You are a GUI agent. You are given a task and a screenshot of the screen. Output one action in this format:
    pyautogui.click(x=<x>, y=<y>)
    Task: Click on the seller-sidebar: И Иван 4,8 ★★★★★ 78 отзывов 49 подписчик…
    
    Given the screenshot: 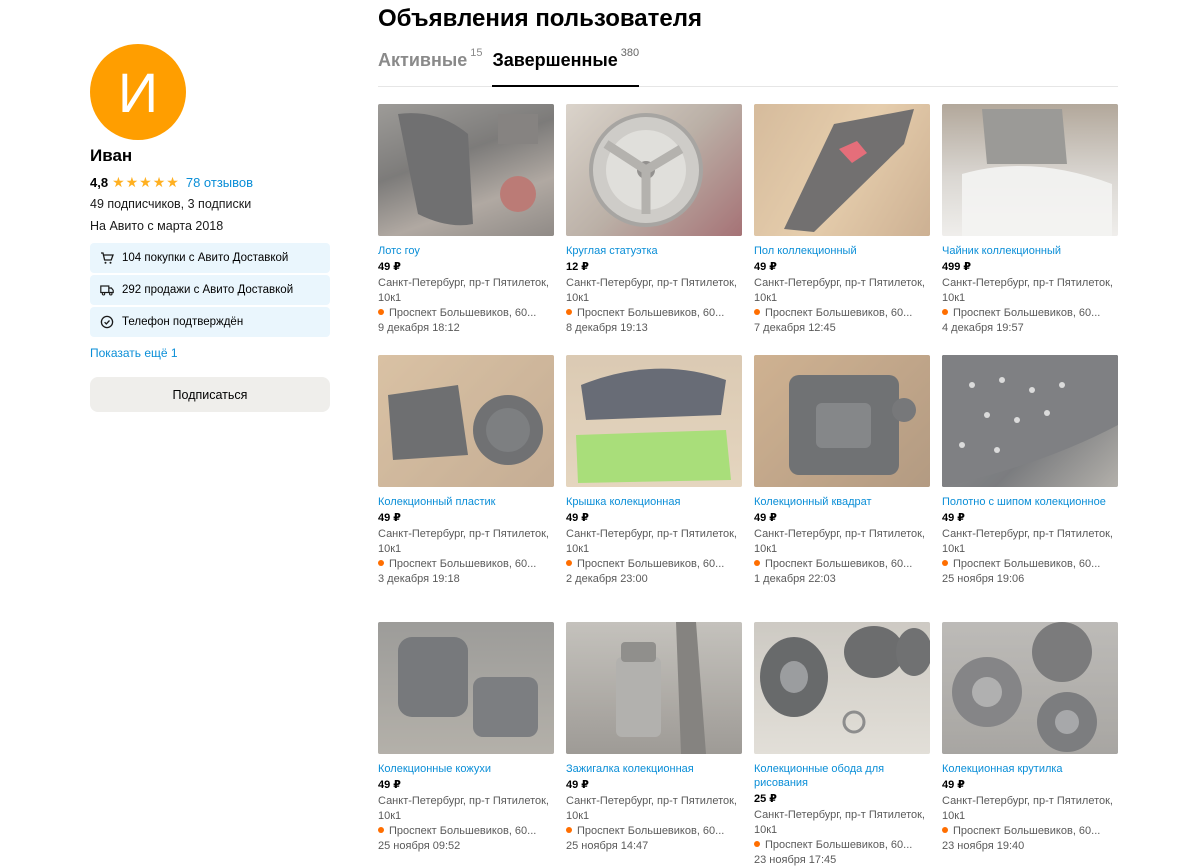 What is the action you would take?
    pyautogui.click(x=210, y=228)
    